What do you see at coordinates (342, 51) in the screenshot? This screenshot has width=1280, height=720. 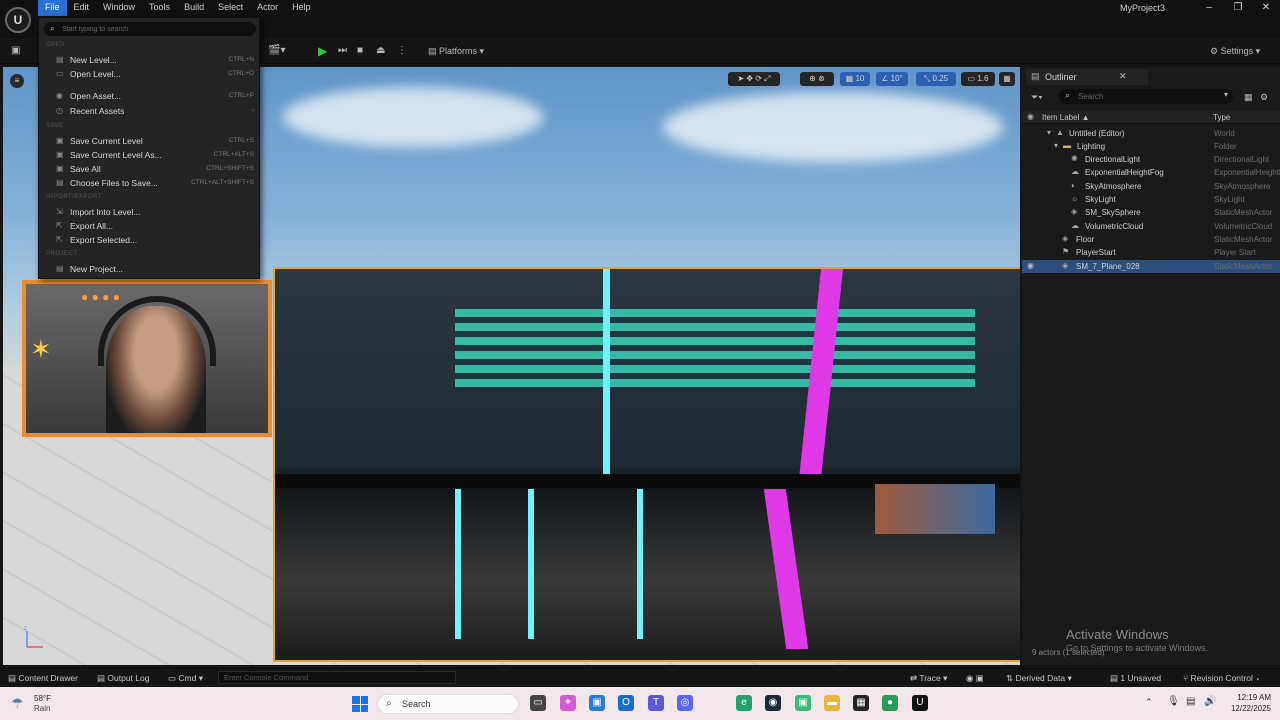 I see `step-icon: ⏭` at bounding box center [342, 51].